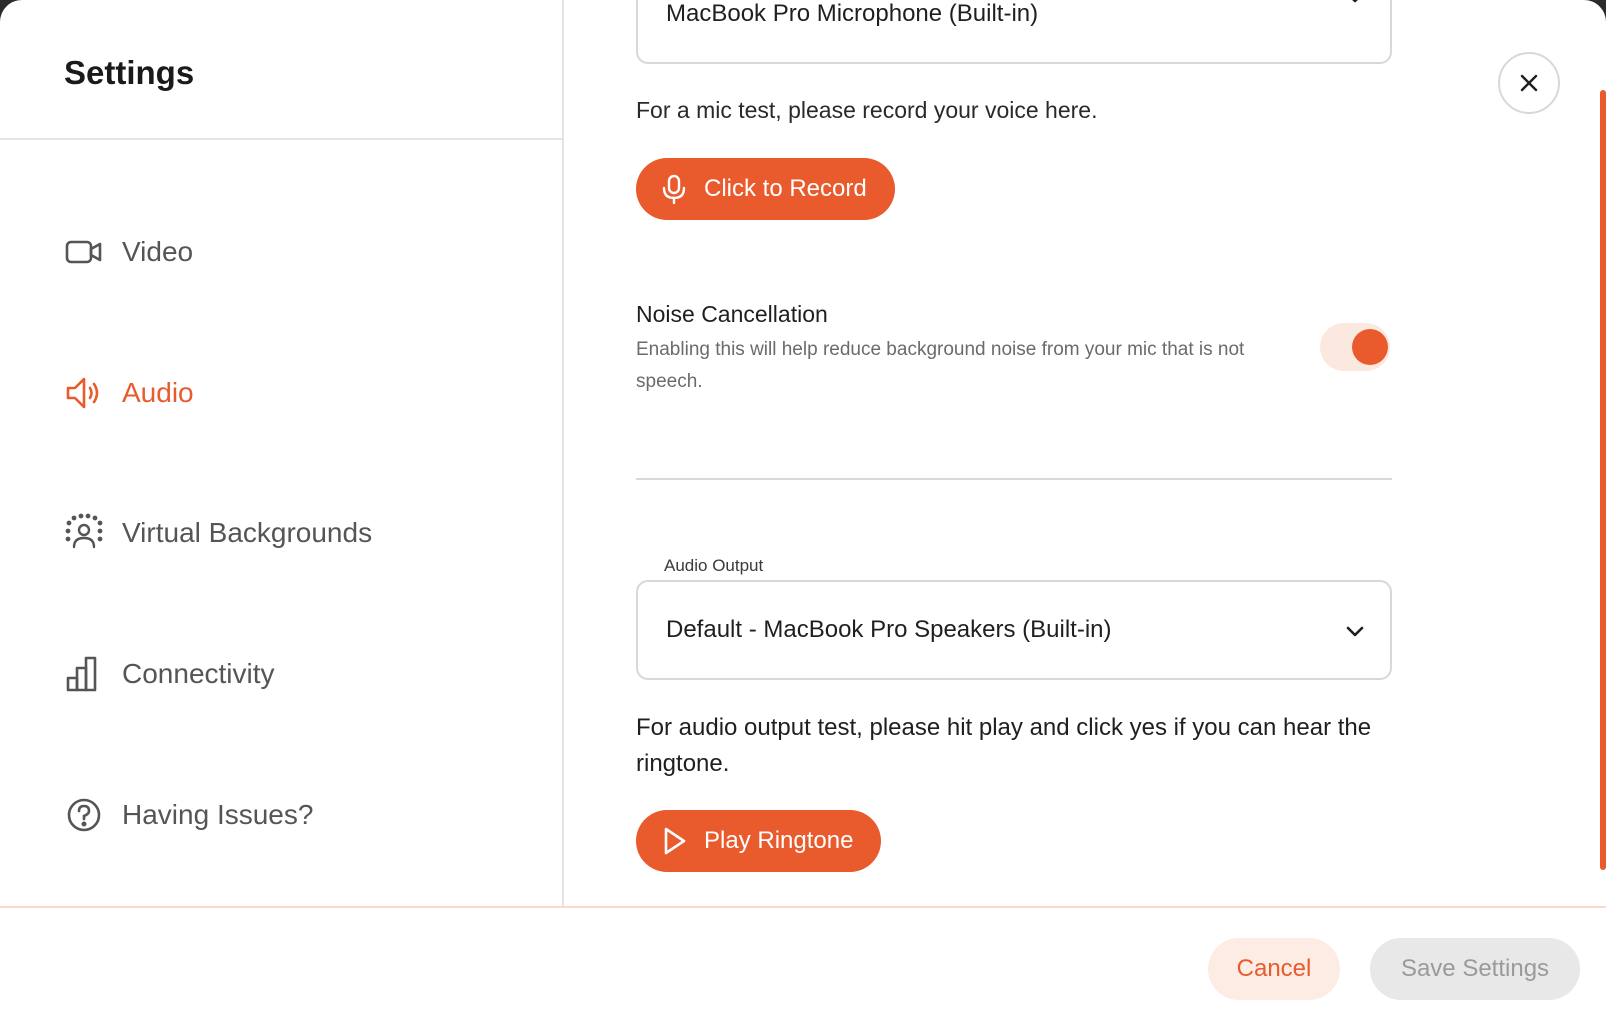 The image size is (1606, 1020). I want to click on save-settings-button: Save Settings, so click(1475, 969).